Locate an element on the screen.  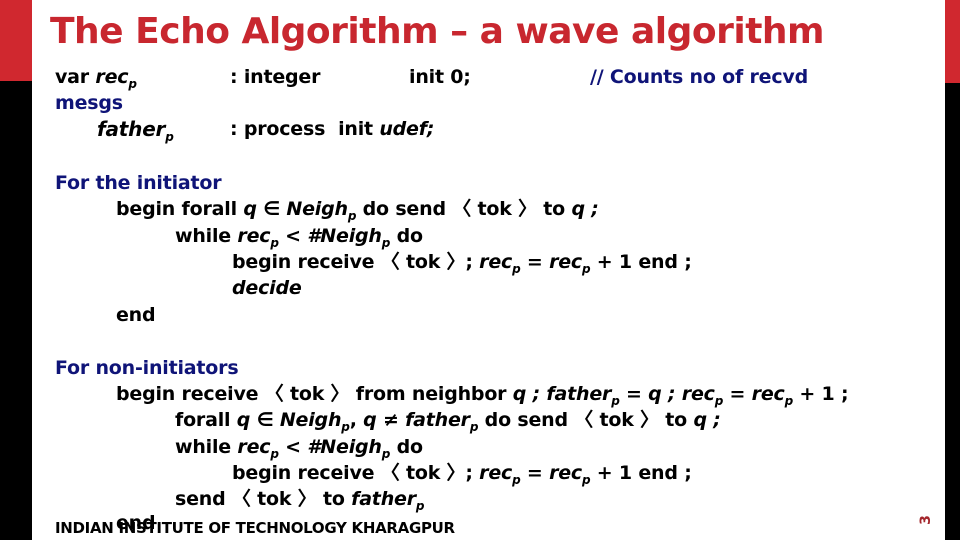
decl-mesgs: mesgs is located at coordinates (89, 103).